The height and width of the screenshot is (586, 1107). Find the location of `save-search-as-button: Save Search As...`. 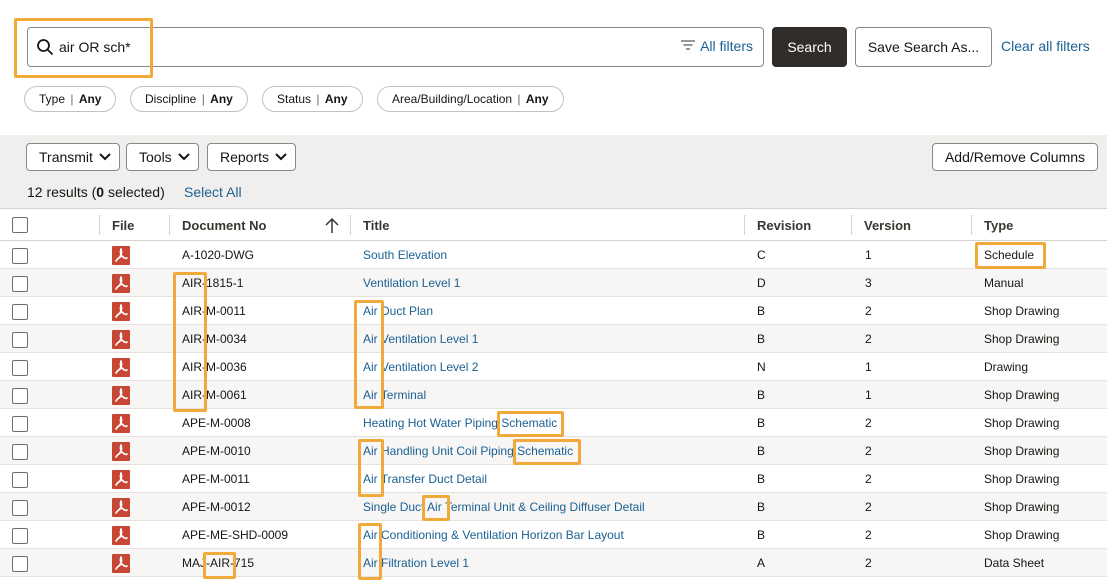

save-search-as-button: Save Search As... is located at coordinates (923, 47).